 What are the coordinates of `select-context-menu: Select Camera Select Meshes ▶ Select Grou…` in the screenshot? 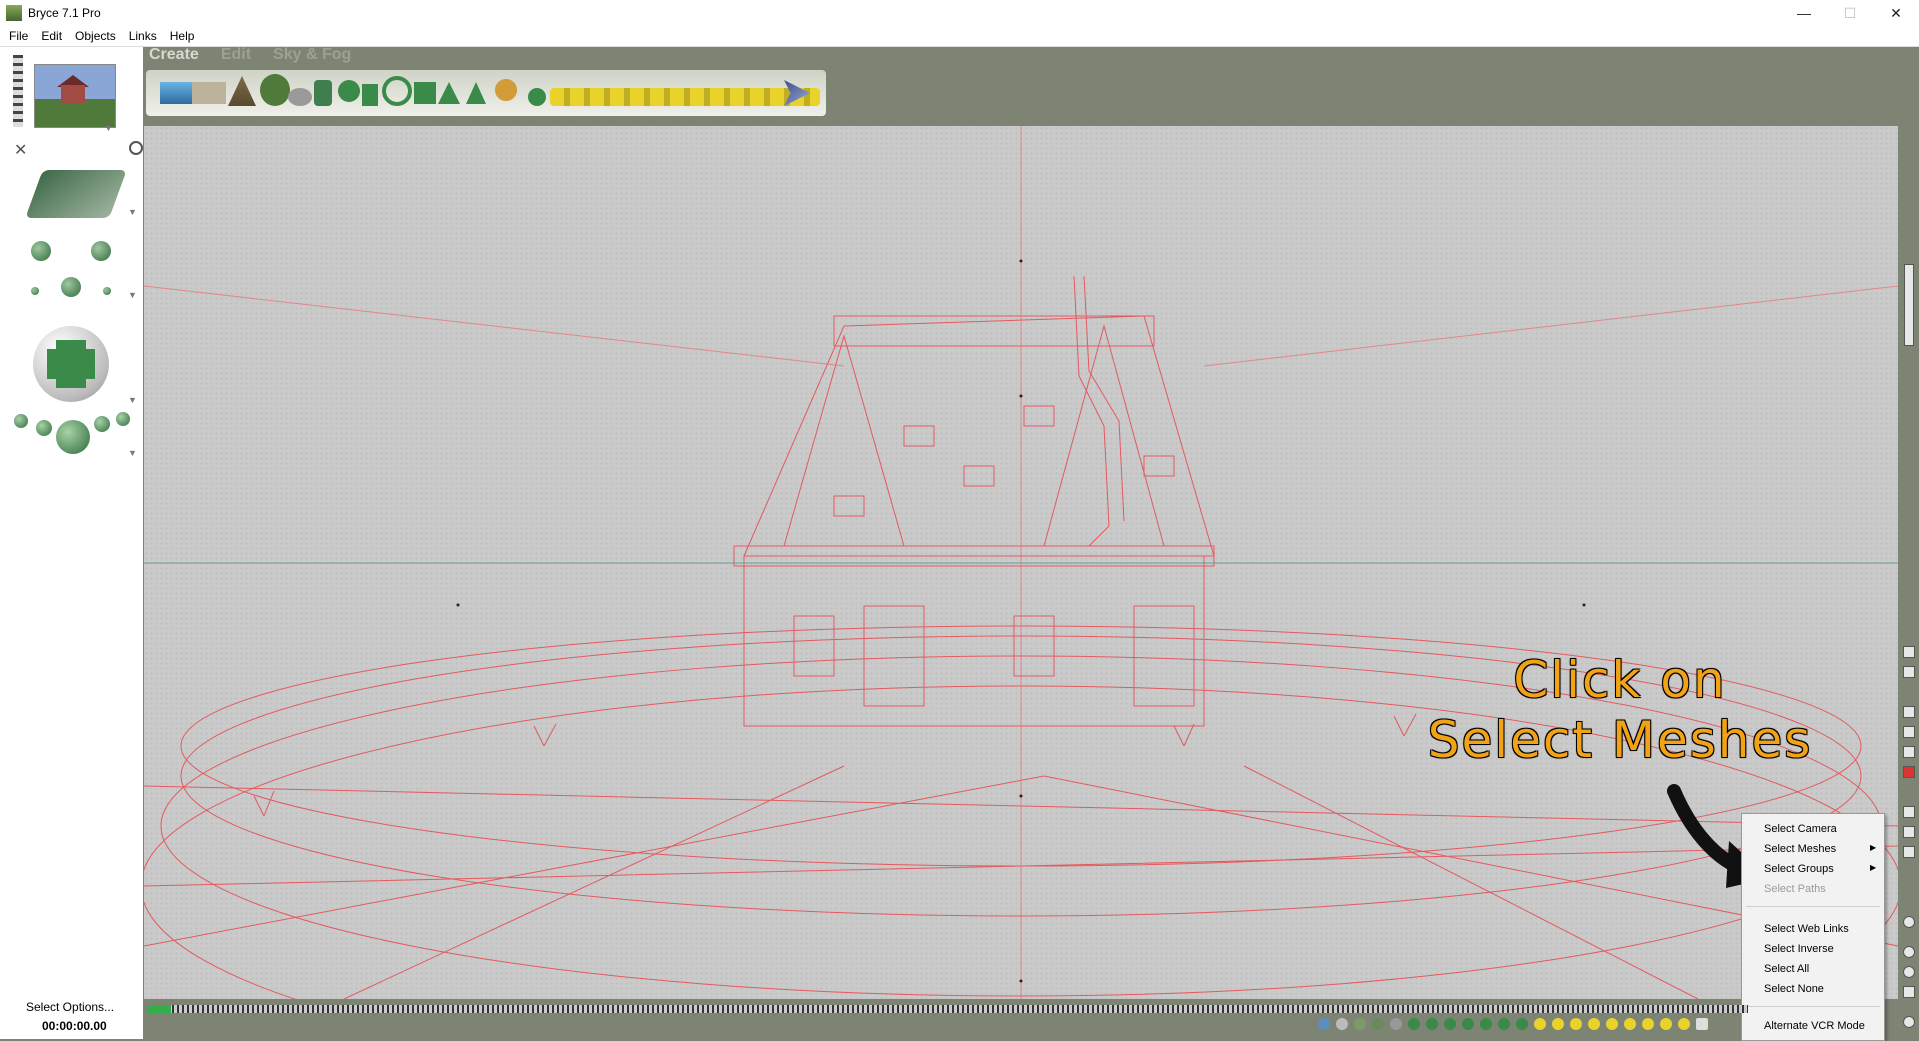 It's located at (1813, 927).